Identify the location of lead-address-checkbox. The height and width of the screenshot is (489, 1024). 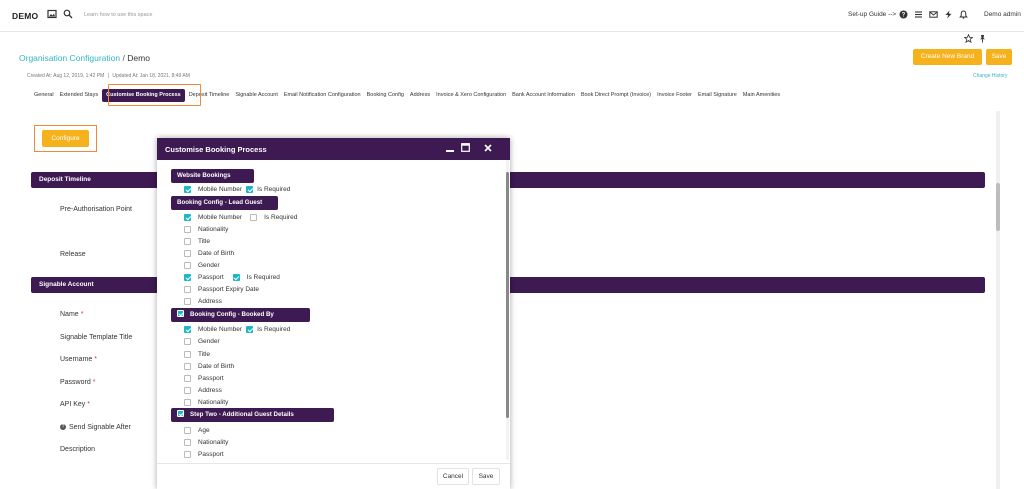
(187, 301).